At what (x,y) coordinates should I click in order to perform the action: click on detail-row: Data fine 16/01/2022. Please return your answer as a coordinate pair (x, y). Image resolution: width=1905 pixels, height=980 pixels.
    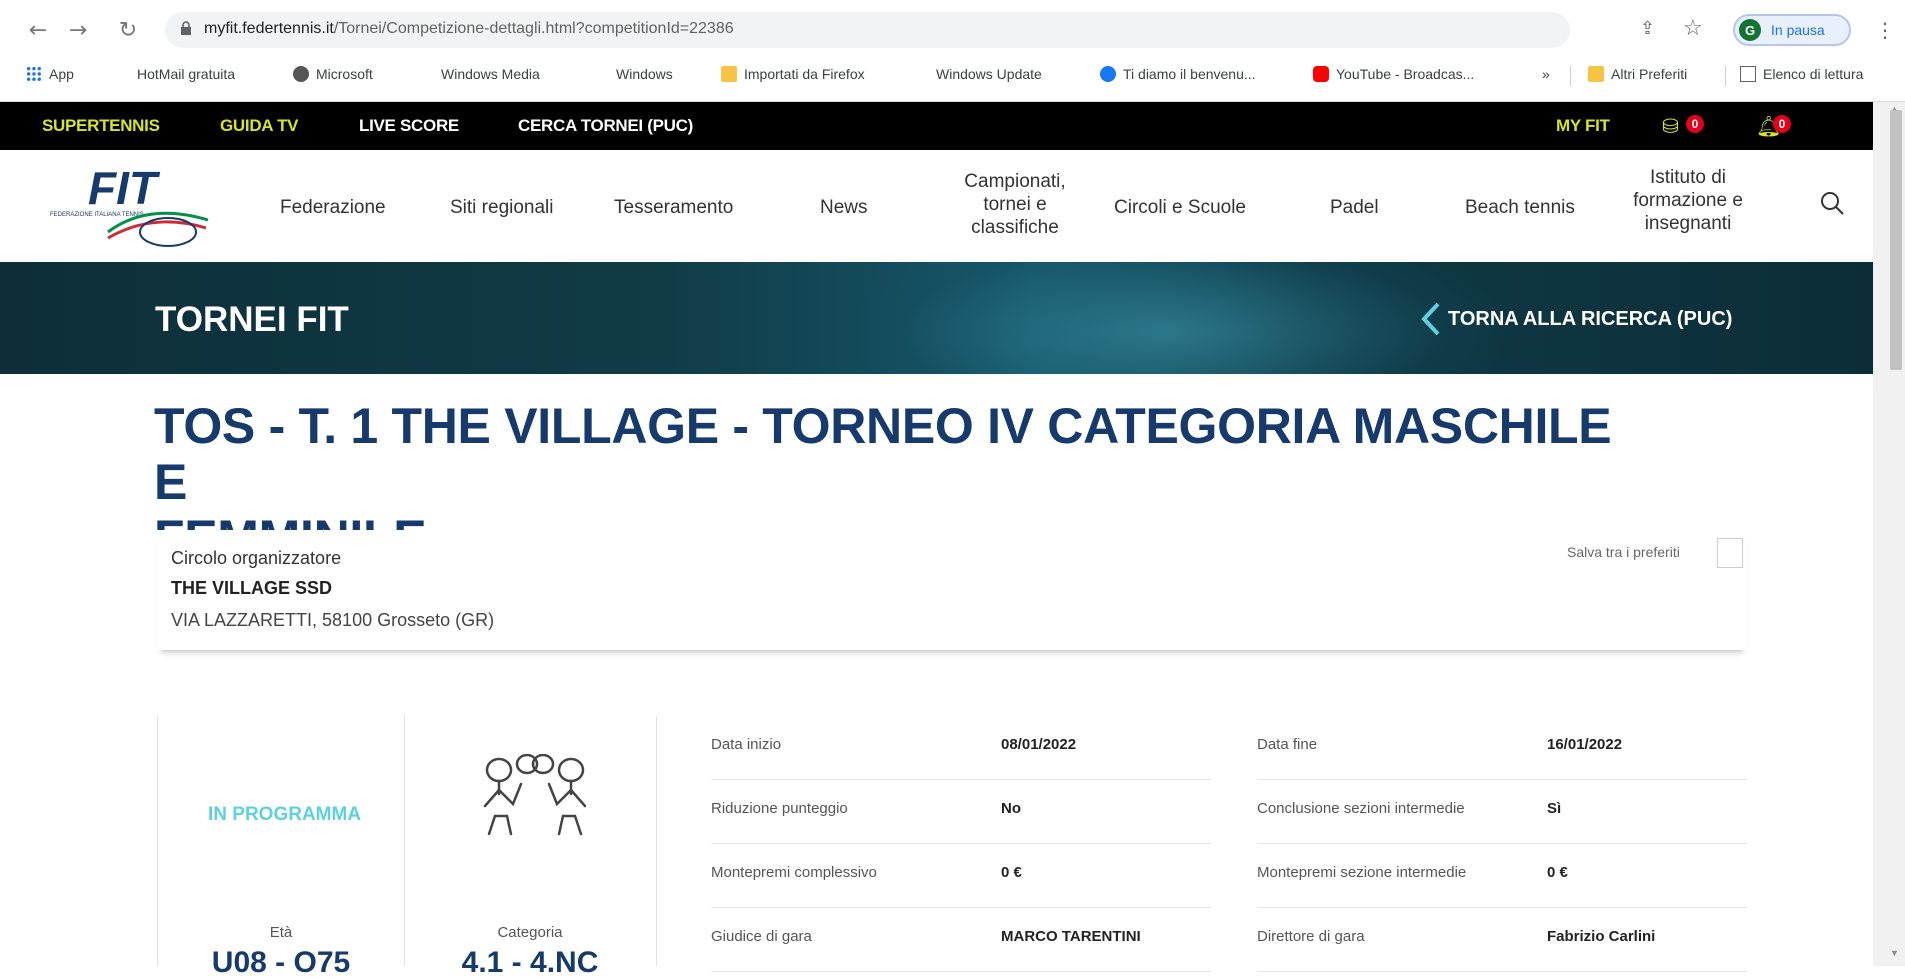
    Looking at the image, I should click on (1502, 748).